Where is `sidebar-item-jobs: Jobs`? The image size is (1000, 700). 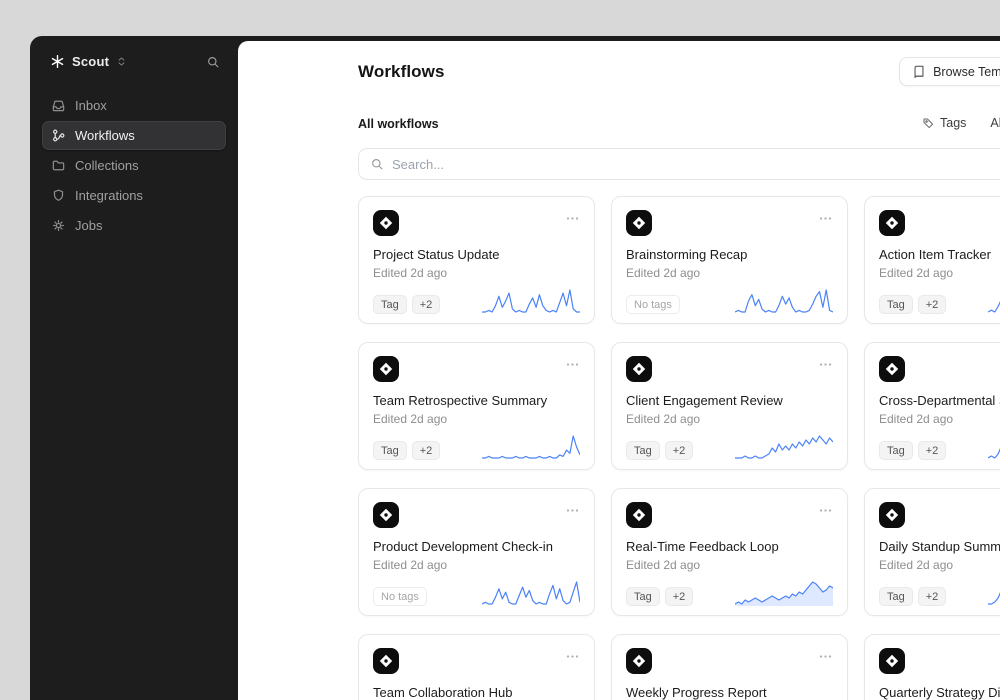 sidebar-item-jobs: Jobs is located at coordinates (134, 225).